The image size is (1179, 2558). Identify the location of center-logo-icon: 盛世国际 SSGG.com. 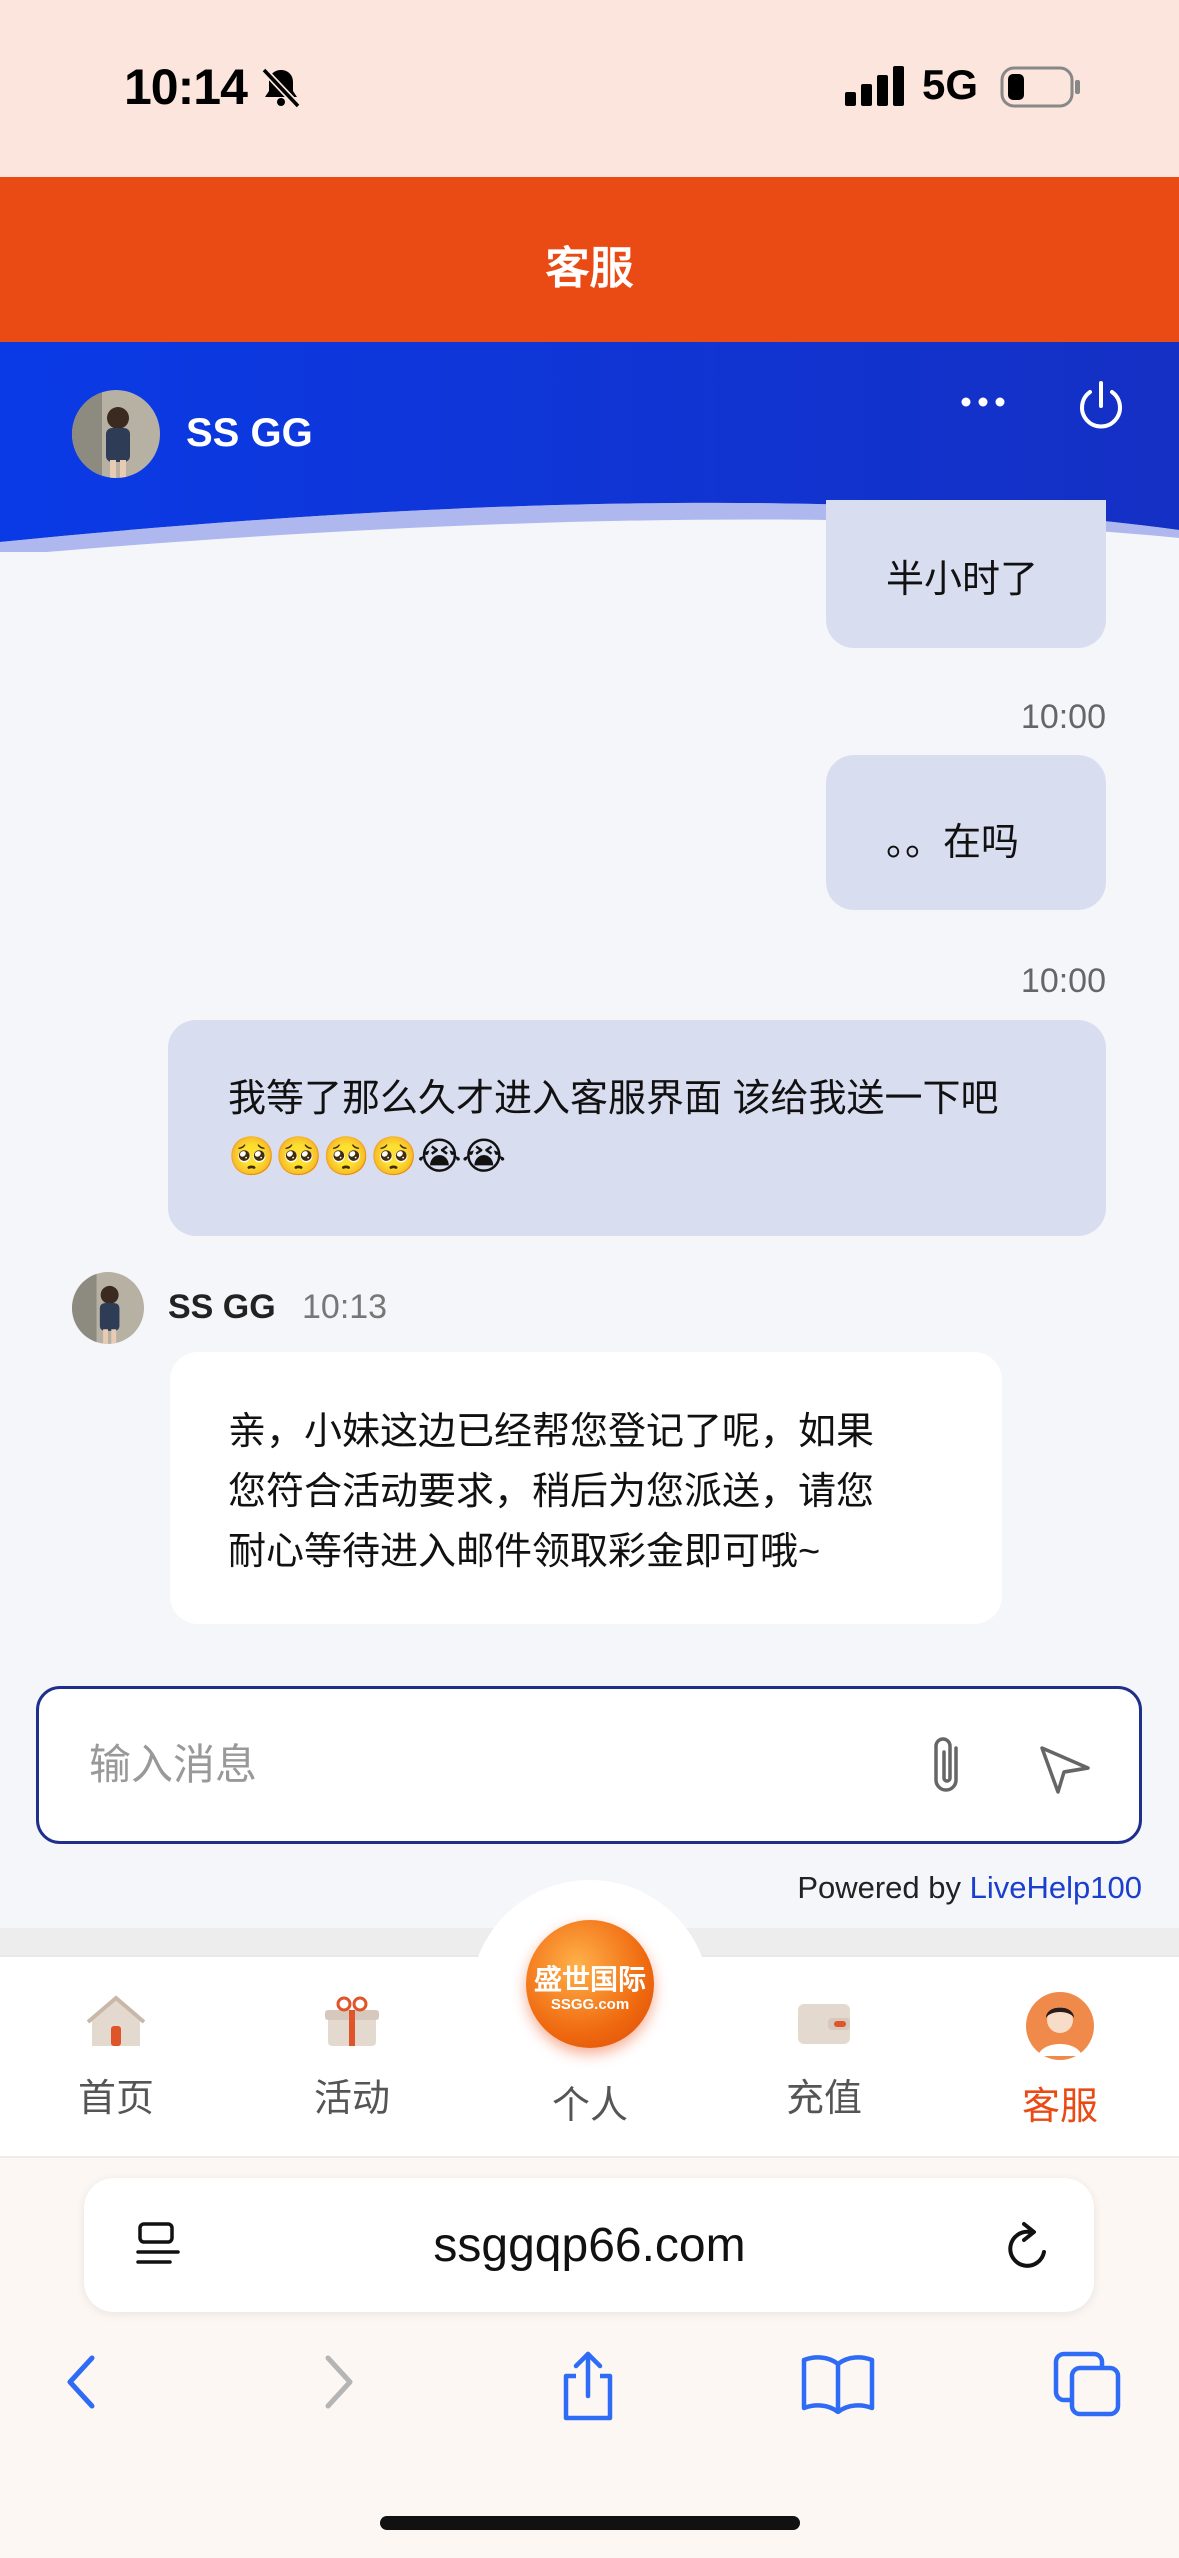
(590, 1984).